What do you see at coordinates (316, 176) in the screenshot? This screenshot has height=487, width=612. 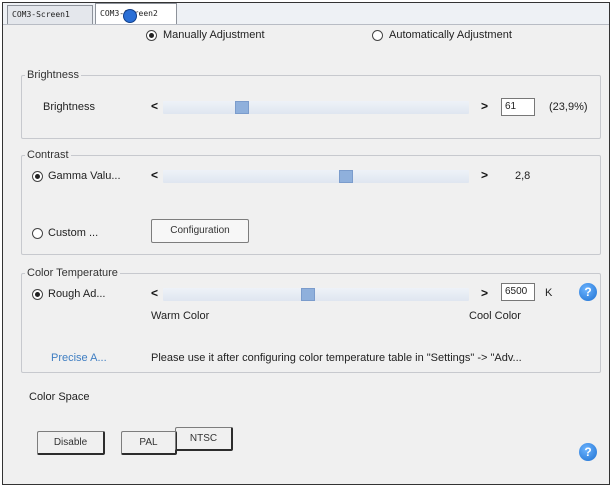 I see `gamma-slider` at bounding box center [316, 176].